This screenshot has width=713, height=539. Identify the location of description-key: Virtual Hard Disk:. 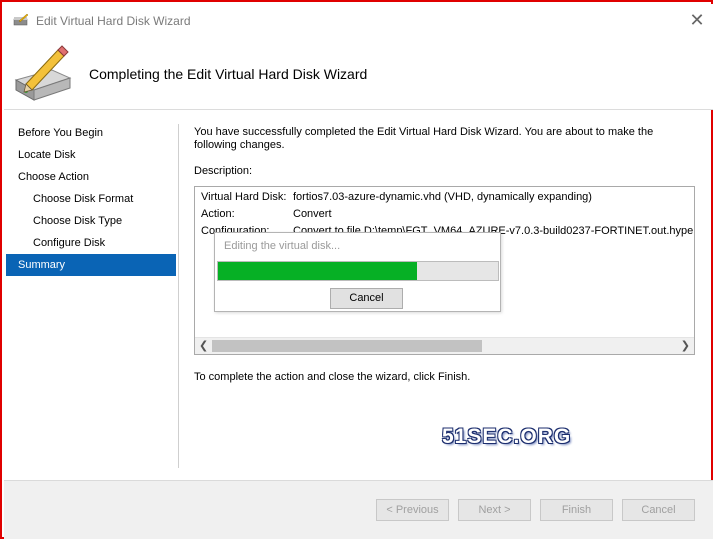
(244, 197).